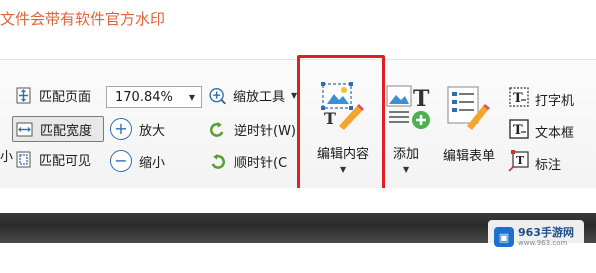 This screenshot has width=596, height=273. Describe the element at coordinates (261, 163) in the screenshot. I see `rotate-clockwise-label: 顺时针(C` at that location.